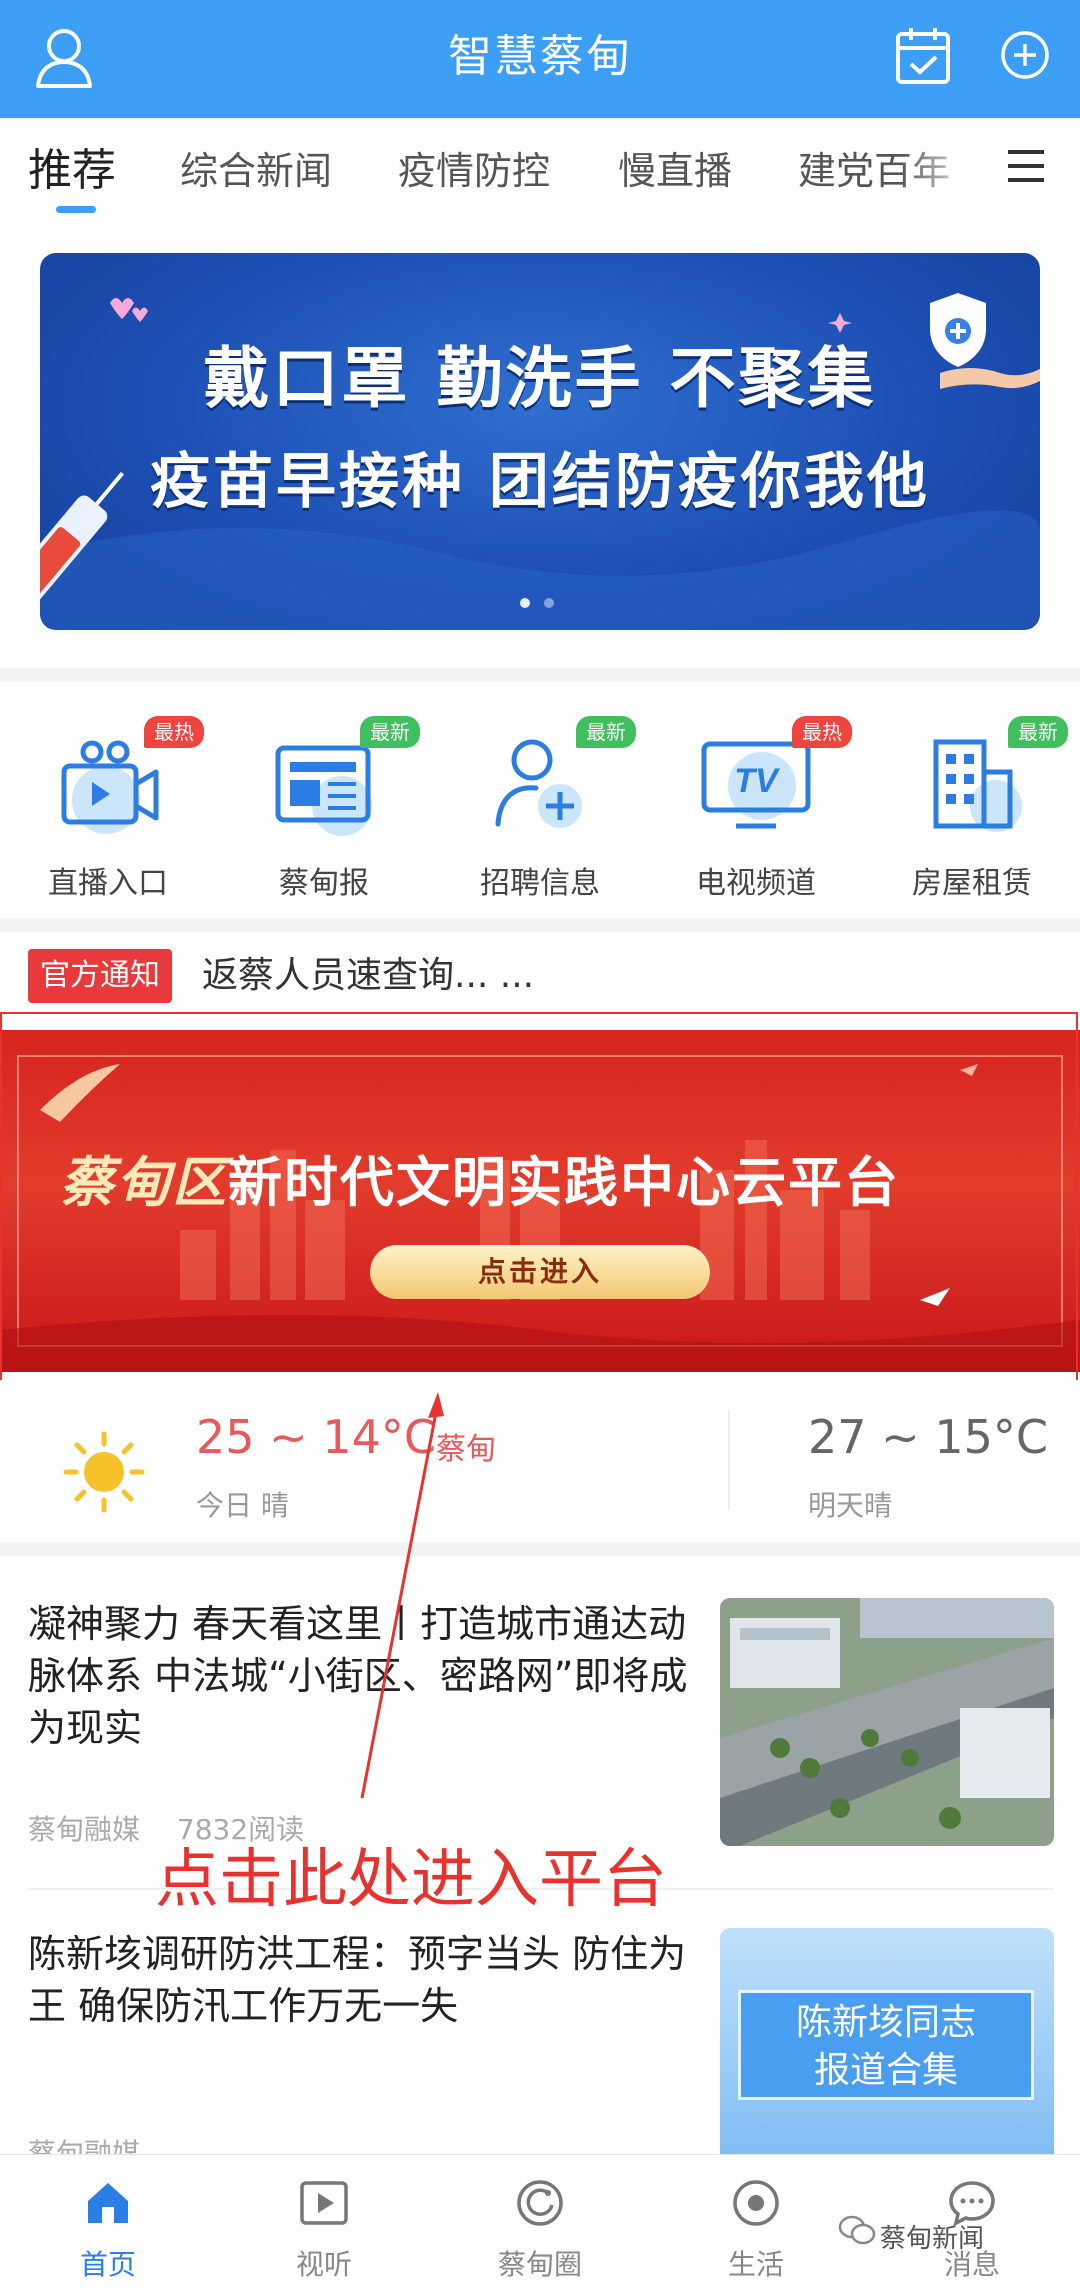 The height and width of the screenshot is (2292, 1080). I want to click on weather-divider, so click(729, 1460).